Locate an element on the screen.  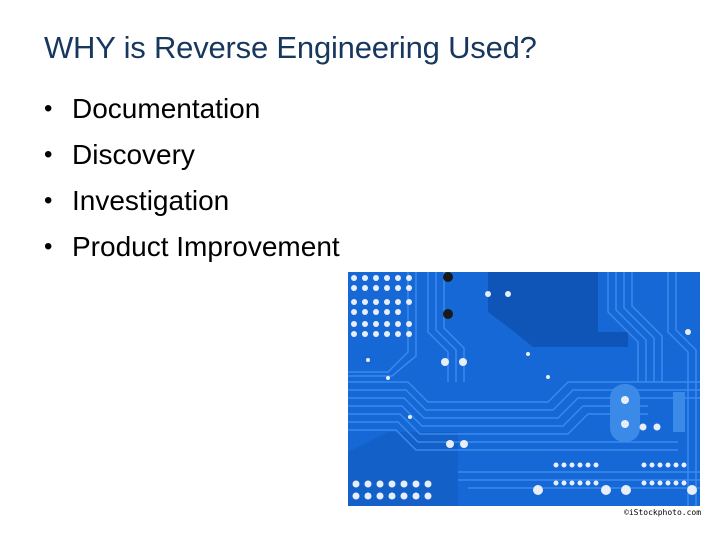
slide-title: WHY is Reverse Engineering Used? is located at coordinates (290, 47).